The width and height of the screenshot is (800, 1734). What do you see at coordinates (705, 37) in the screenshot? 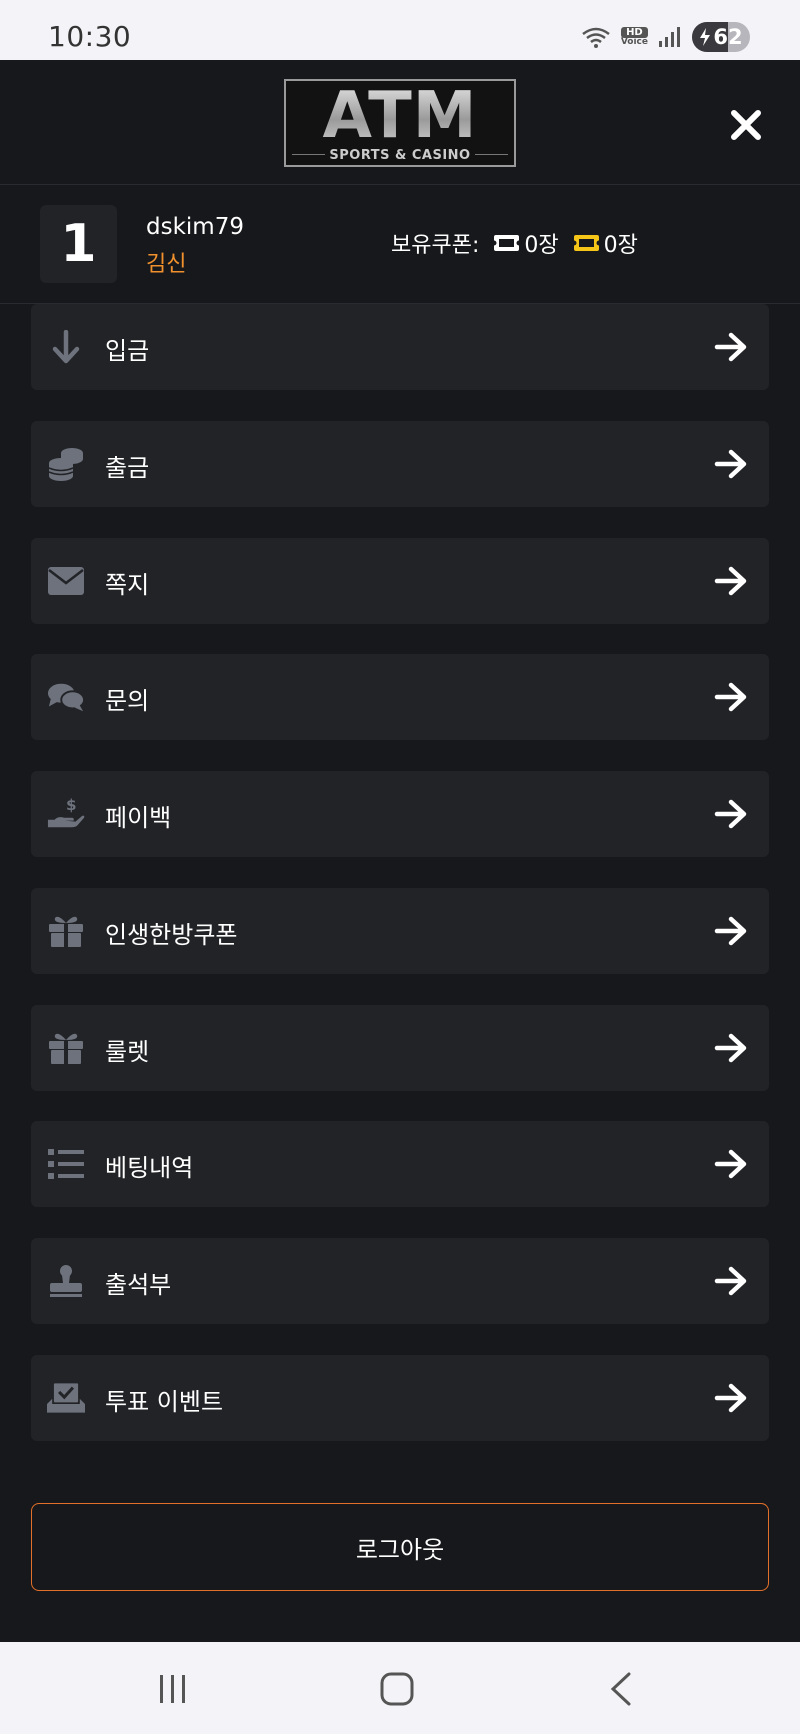
I see `charging-bolt-icon` at bounding box center [705, 37].